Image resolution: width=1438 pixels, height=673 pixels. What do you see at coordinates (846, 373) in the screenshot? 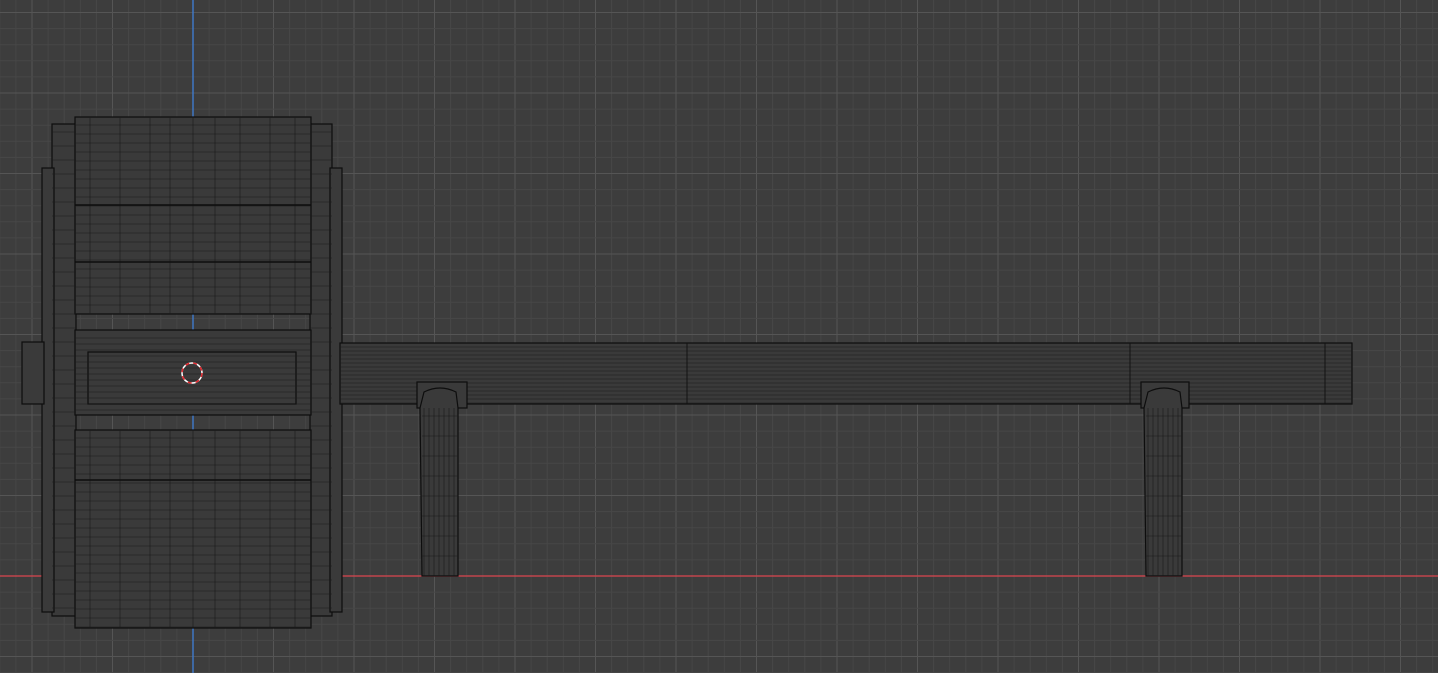
I see `beam-mesh` at bounding box center [846, 373].